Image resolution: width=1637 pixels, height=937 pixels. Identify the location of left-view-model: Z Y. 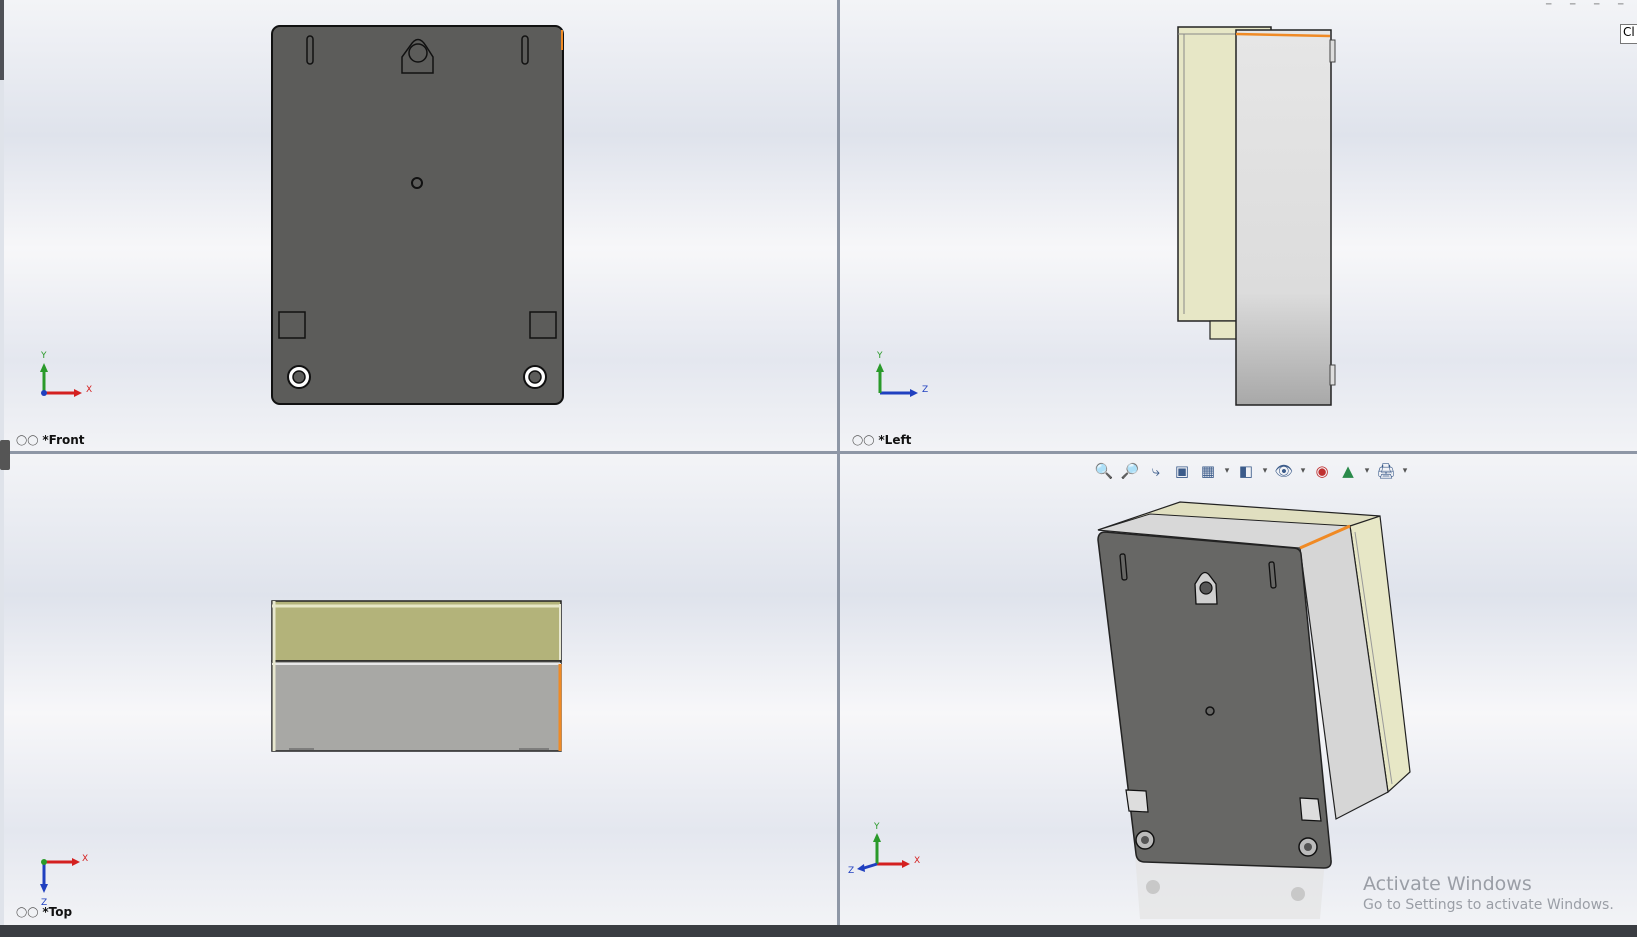
(1106, 216).